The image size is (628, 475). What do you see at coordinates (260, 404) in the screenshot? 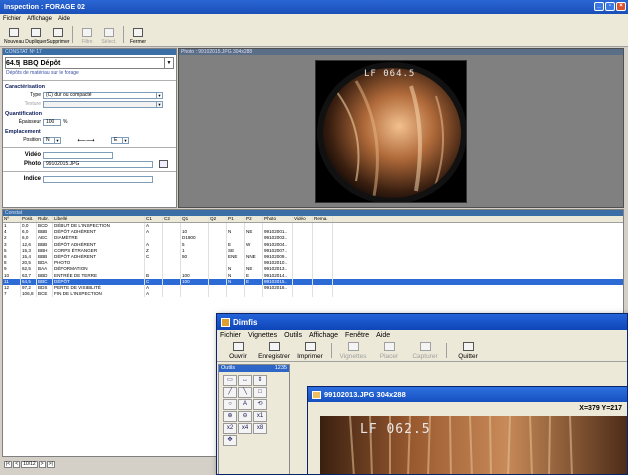
I see `rotate-icon: ⟲` at bounding box center [260, 404].